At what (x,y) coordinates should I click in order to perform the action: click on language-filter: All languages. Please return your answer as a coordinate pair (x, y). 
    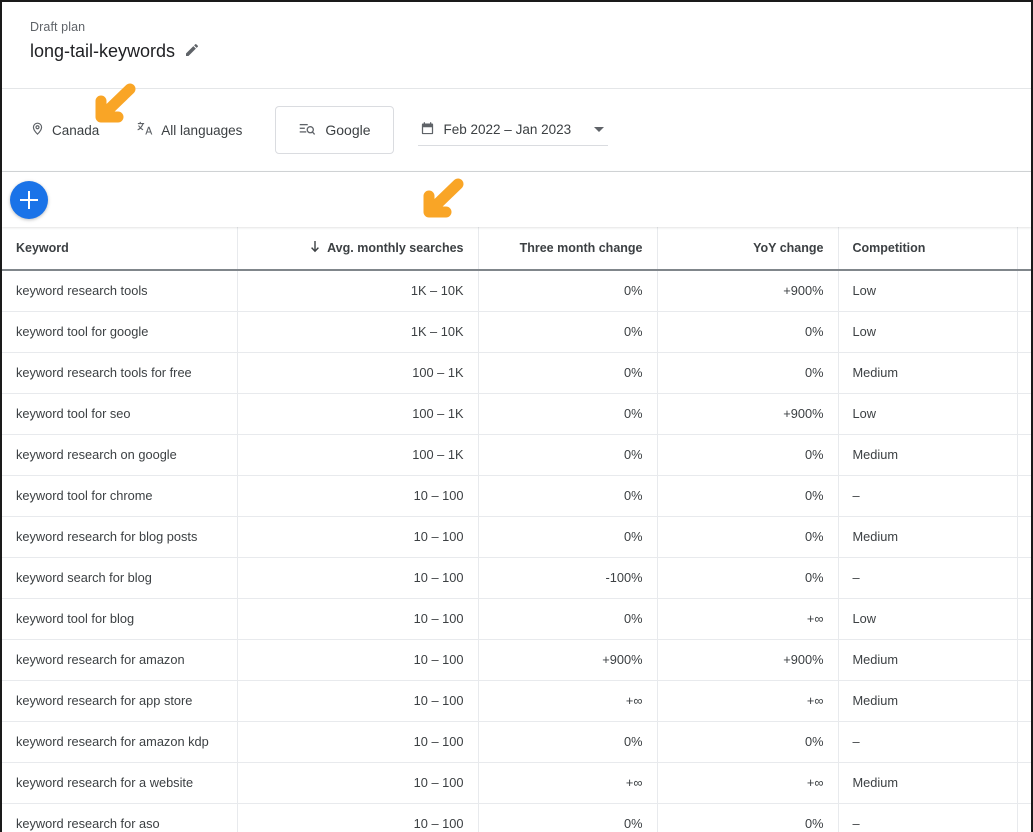
    Looking at the image, I should click on (189, 130).